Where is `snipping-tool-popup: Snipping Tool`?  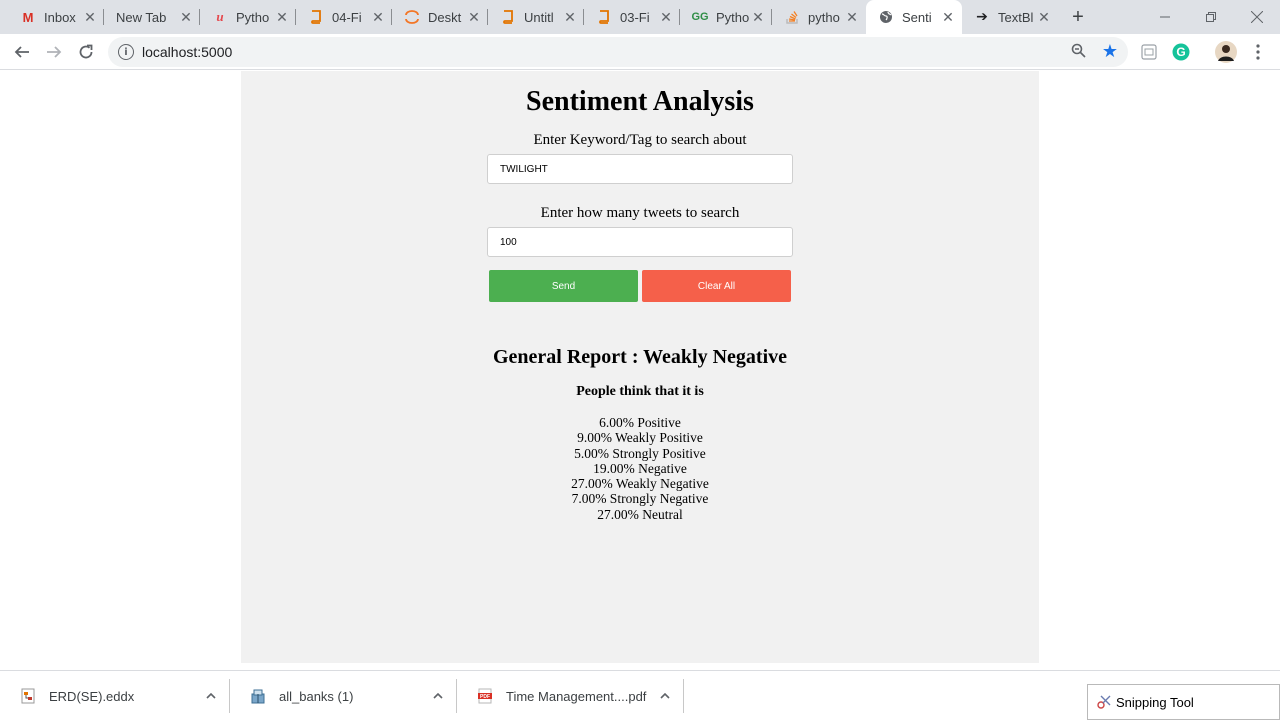
snipping-tool-popup: Snipping Tool is located at coordinates (1183, 702).